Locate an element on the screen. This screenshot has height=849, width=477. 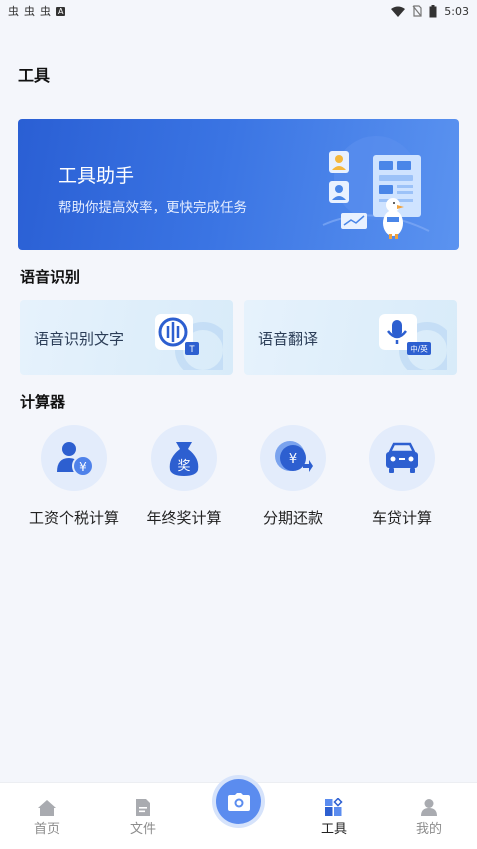
banner-title: 工具助手 is located at coordinates (96, 176).